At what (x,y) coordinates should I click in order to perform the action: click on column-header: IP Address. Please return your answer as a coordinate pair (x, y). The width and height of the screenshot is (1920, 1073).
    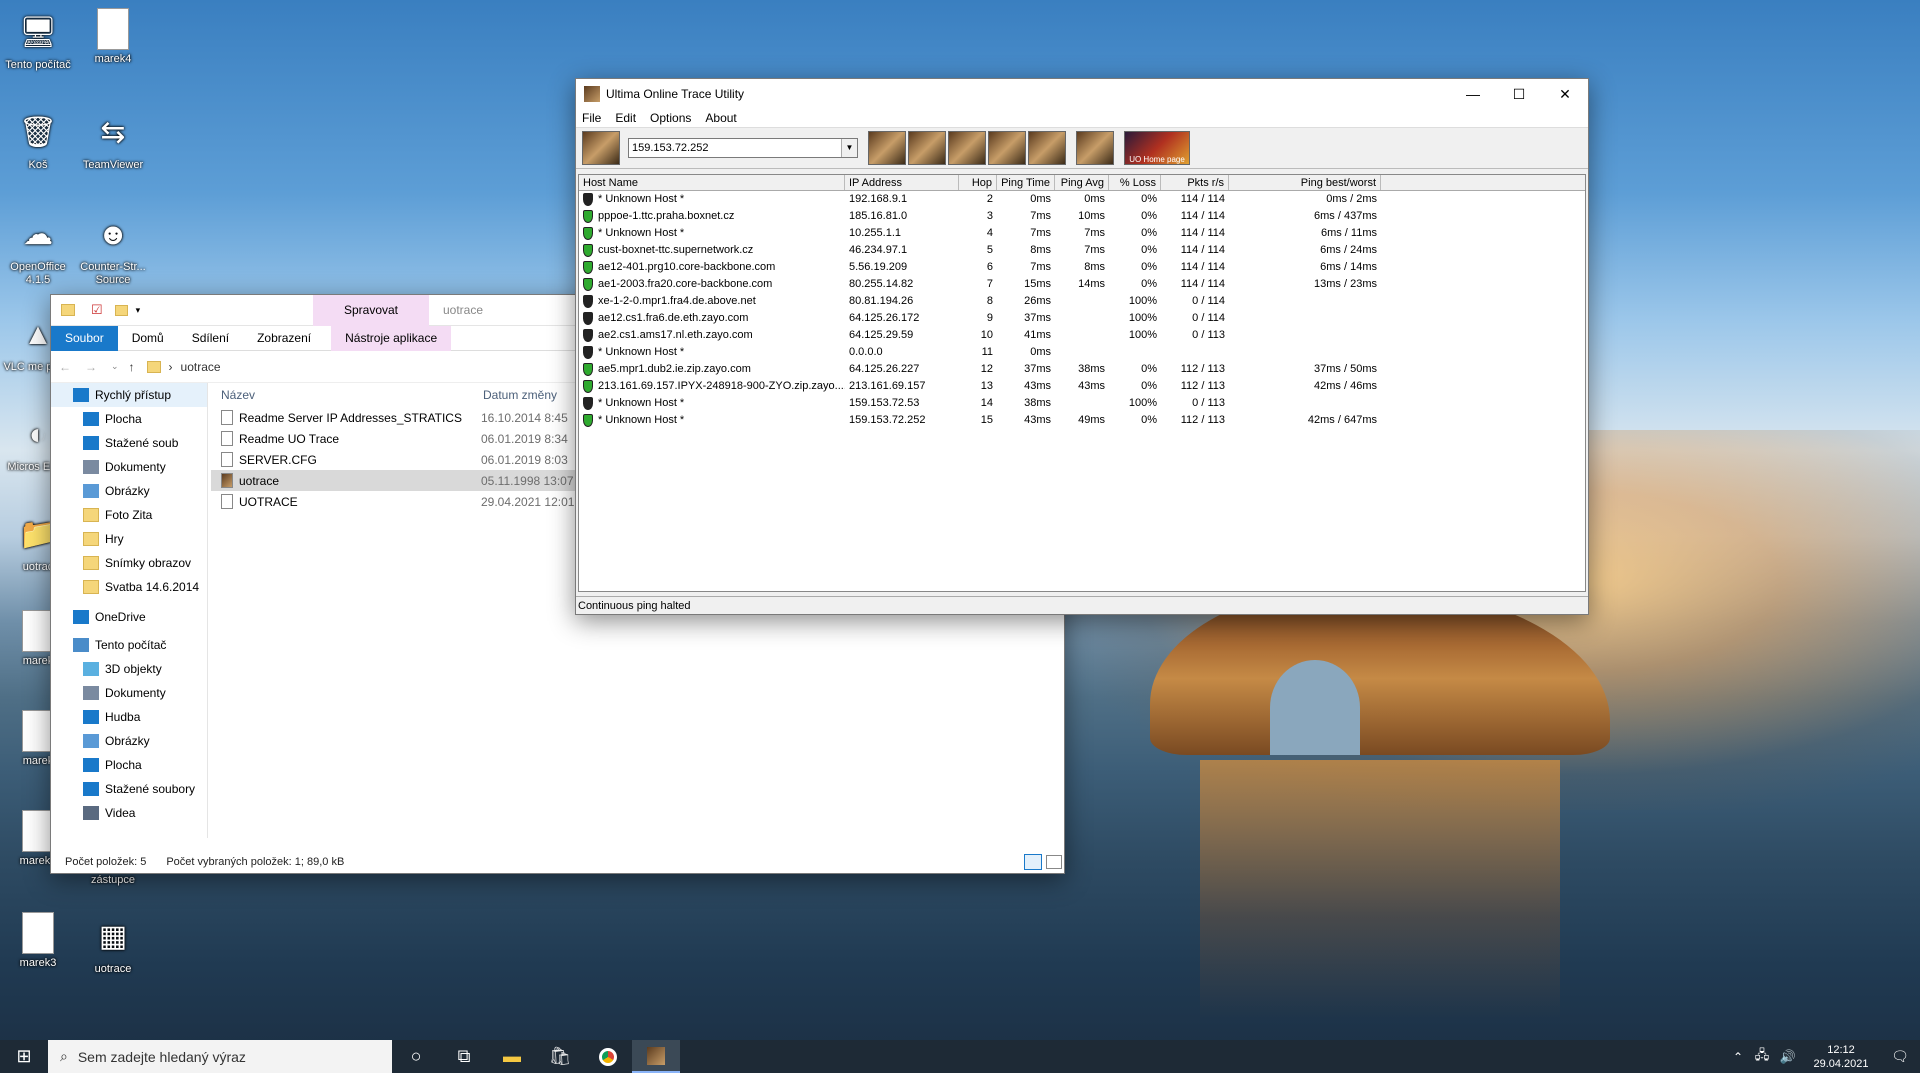
    Looking at the image, I should click on (902, 182).